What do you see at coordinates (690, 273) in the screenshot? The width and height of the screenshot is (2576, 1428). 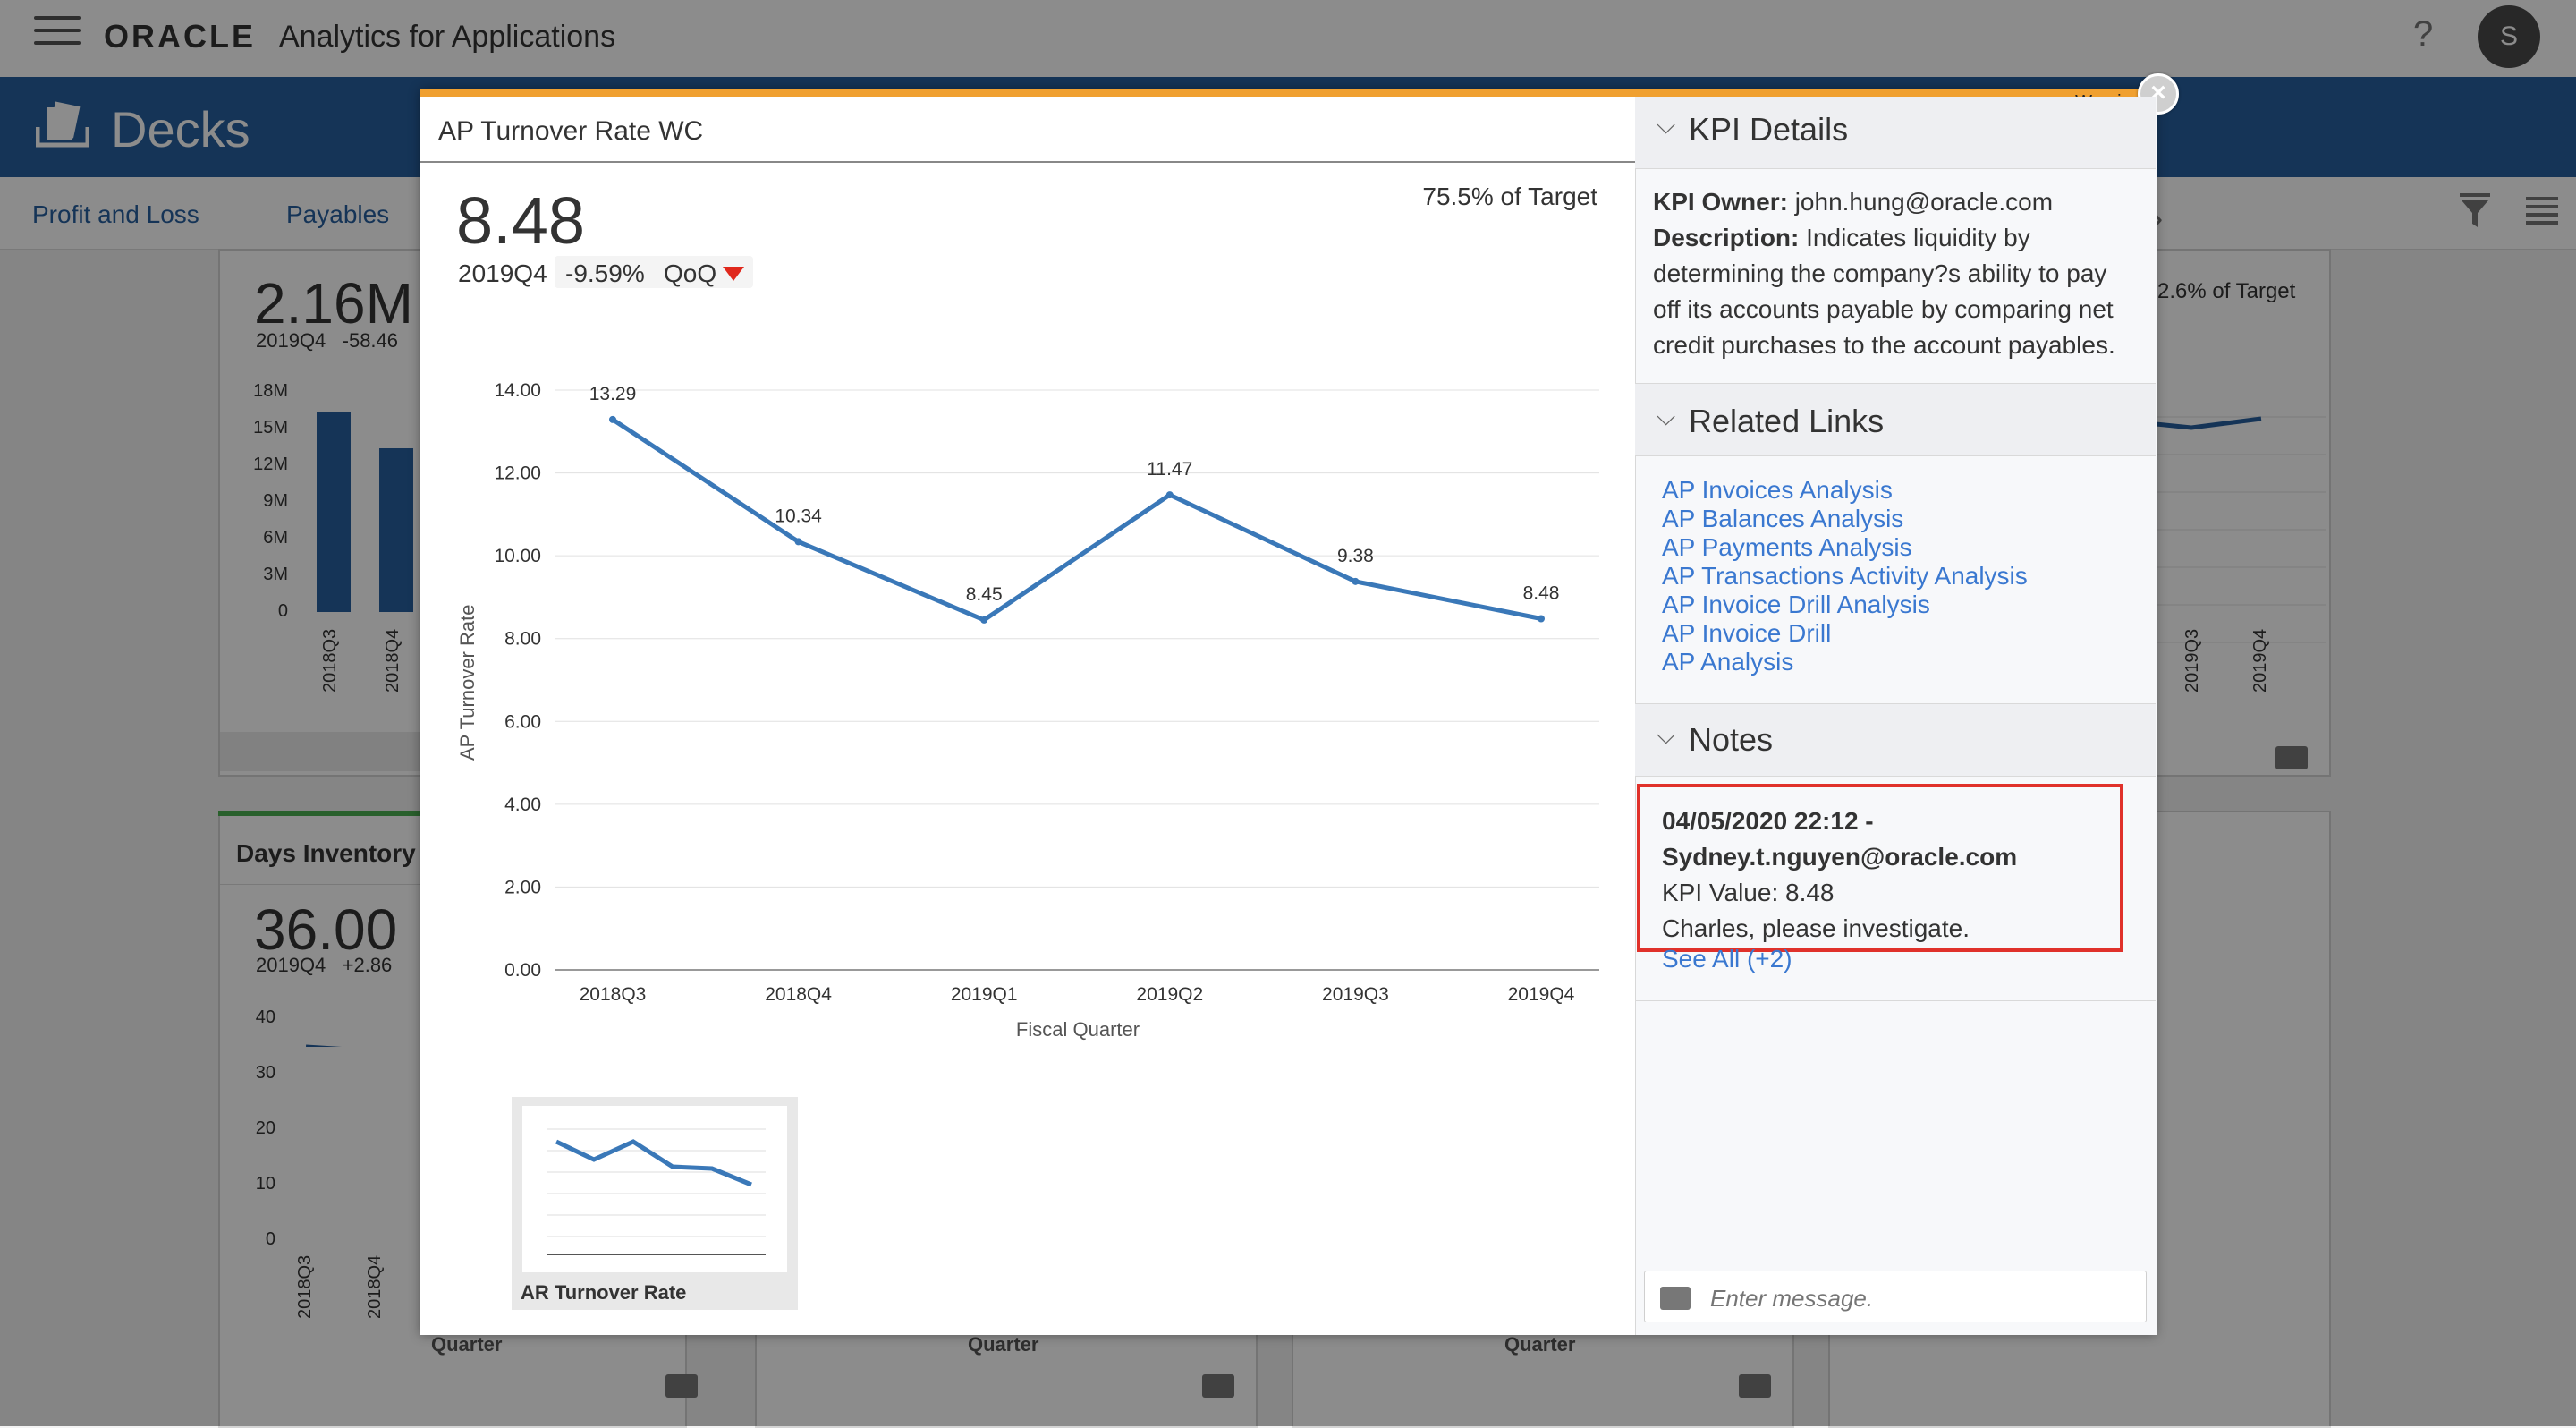 I see `kpi-compare-period: QoQ` at bounding box center [690, 273].